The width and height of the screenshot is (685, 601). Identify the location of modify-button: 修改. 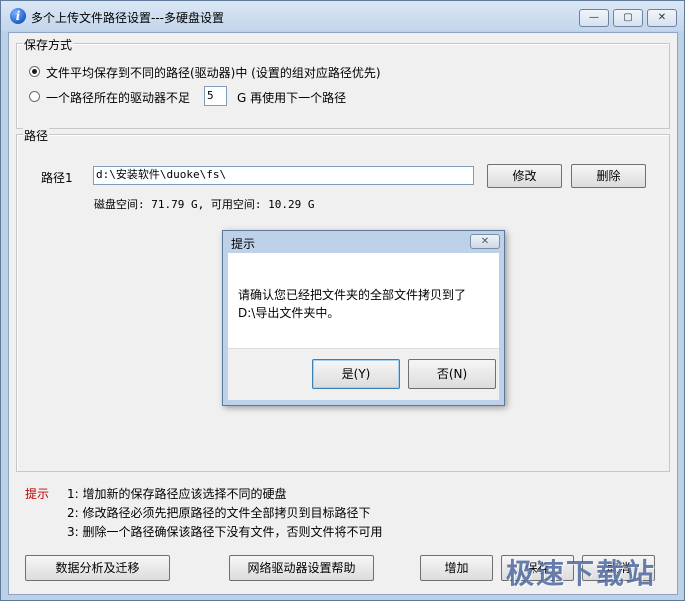
(524, 176).